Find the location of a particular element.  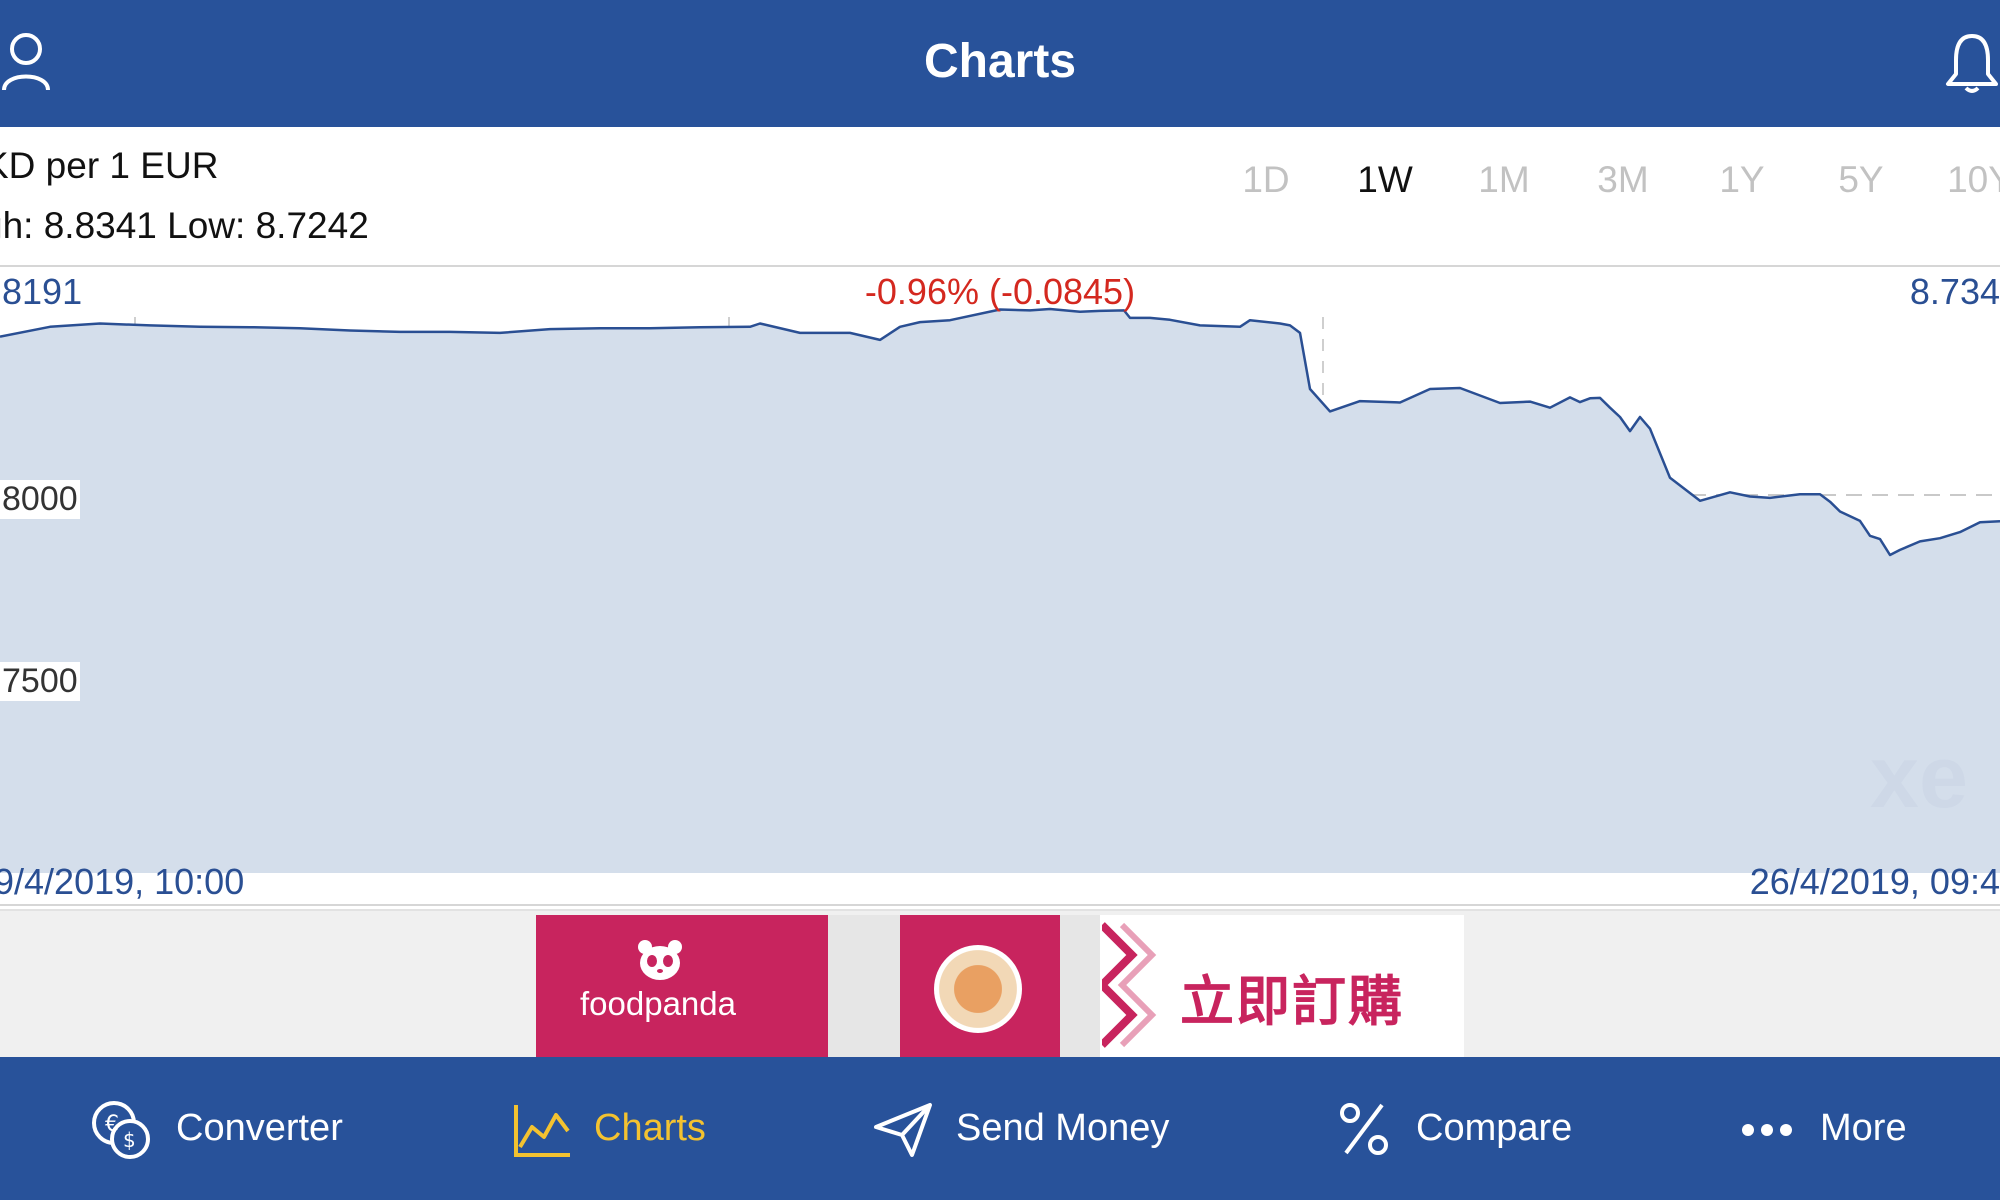

tab-label: Send Money is located at coordinates (1063, 1128).